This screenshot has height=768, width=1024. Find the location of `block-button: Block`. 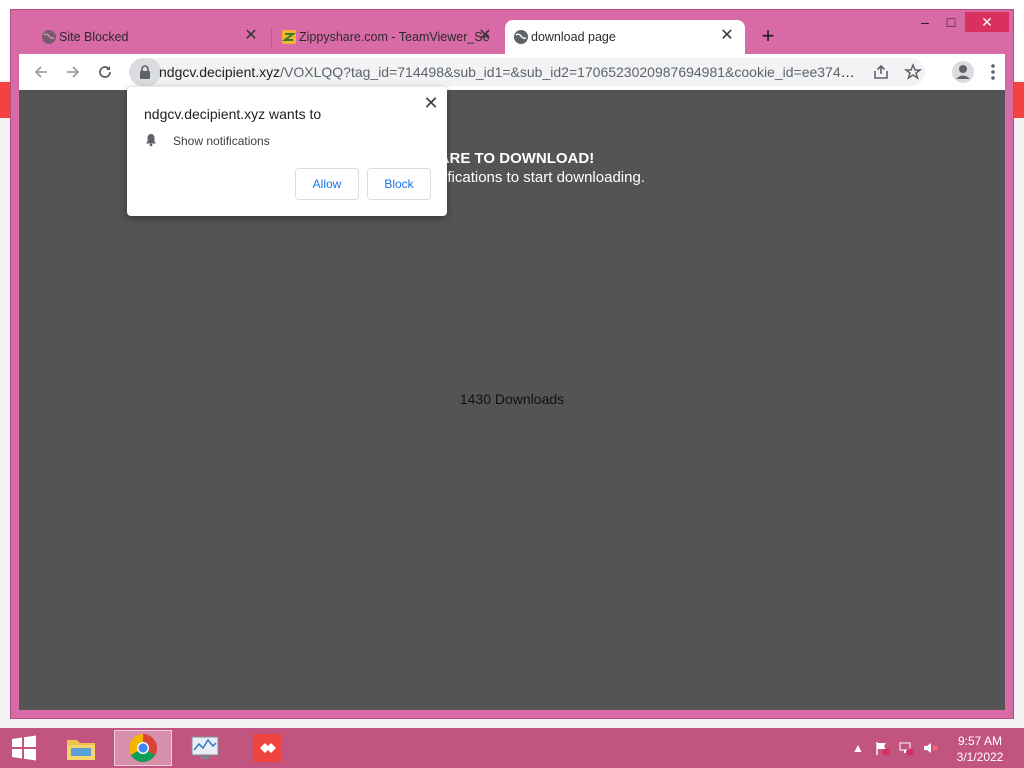

block-button: Block is located at coordinates (399, 184).